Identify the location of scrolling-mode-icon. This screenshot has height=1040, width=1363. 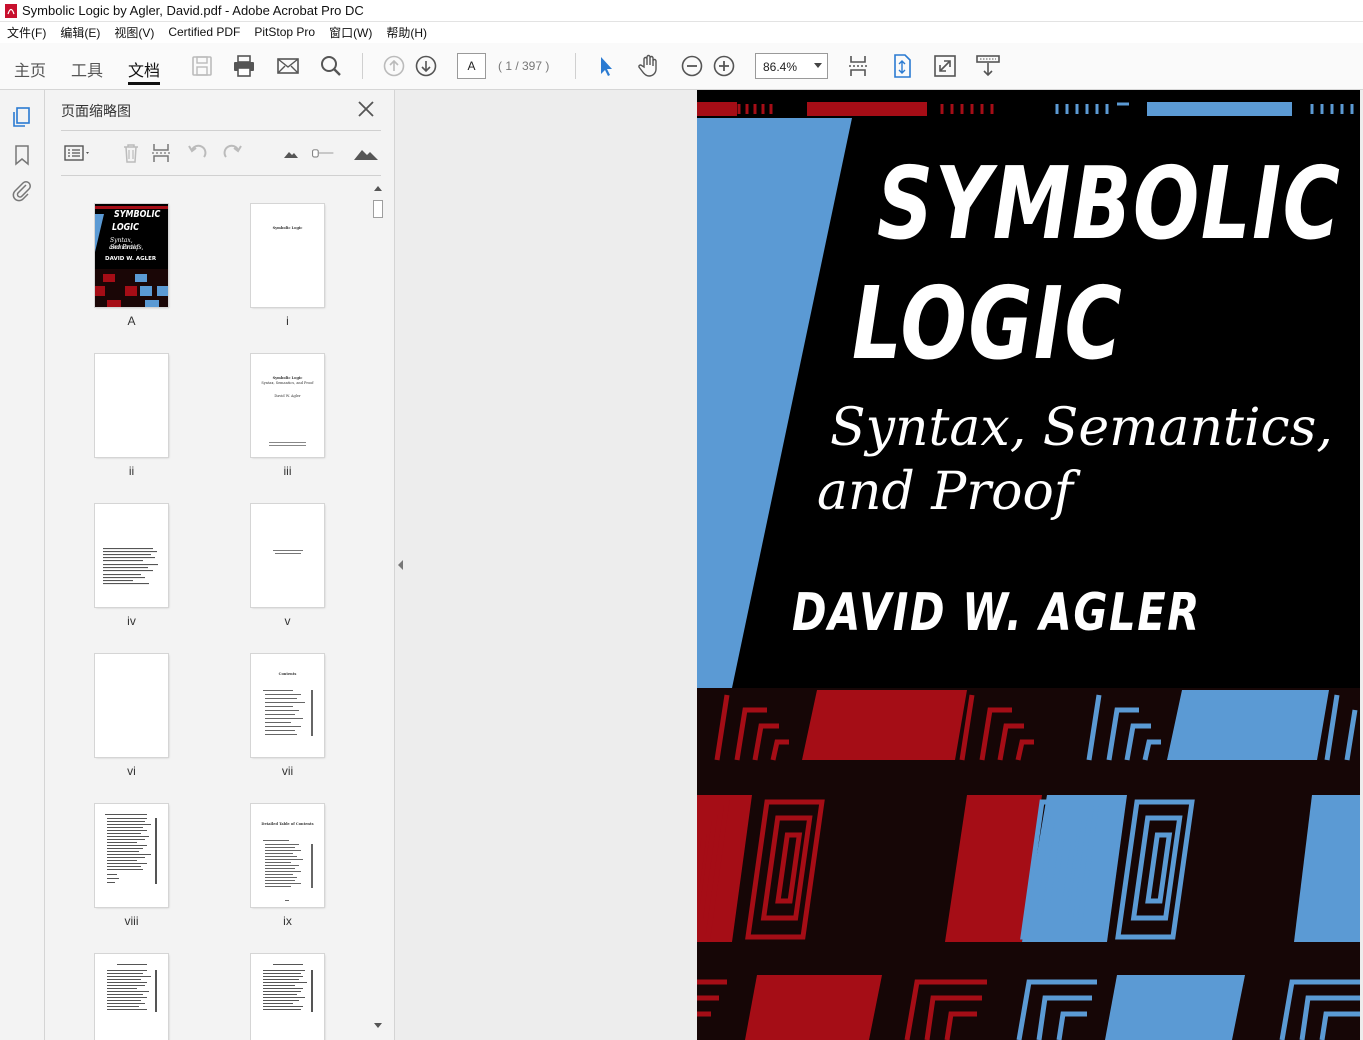
(859, 66).